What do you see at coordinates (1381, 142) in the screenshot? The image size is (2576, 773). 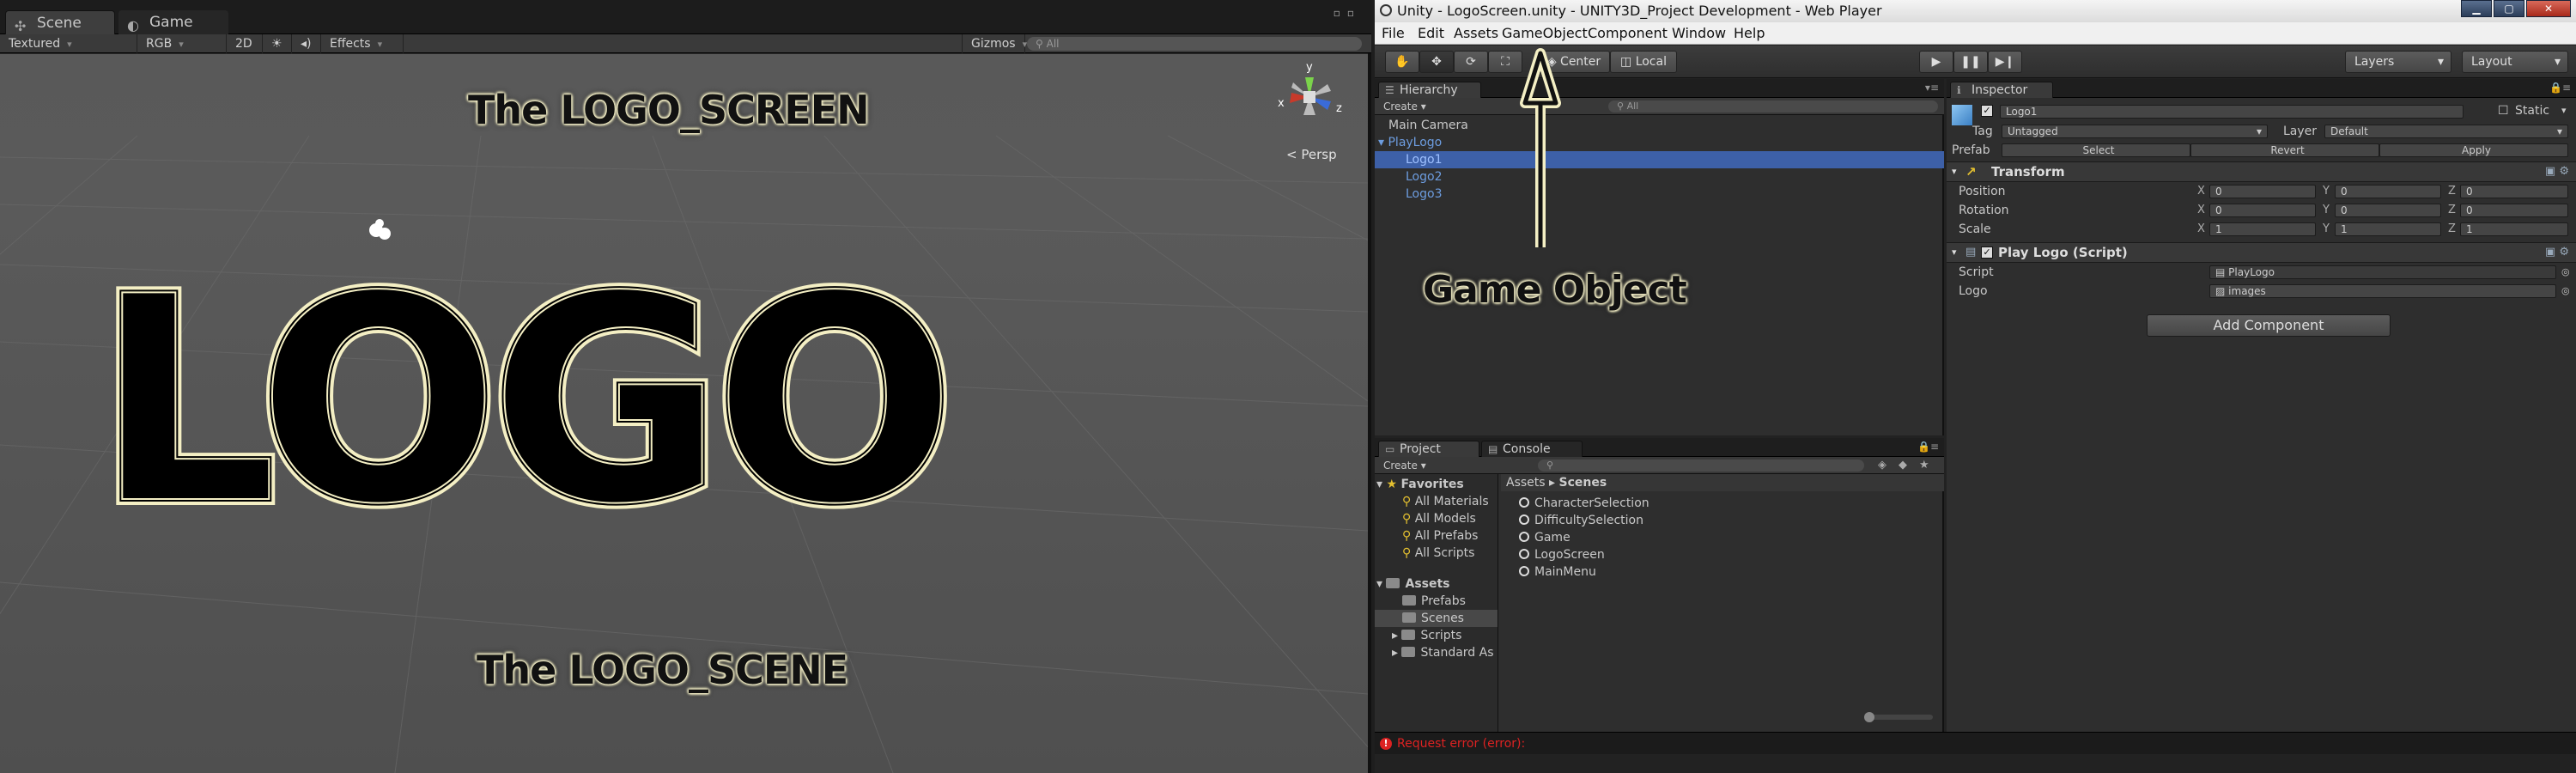 I see `expand-arrow-icon: ▾` at bounding box center [1381, 142].